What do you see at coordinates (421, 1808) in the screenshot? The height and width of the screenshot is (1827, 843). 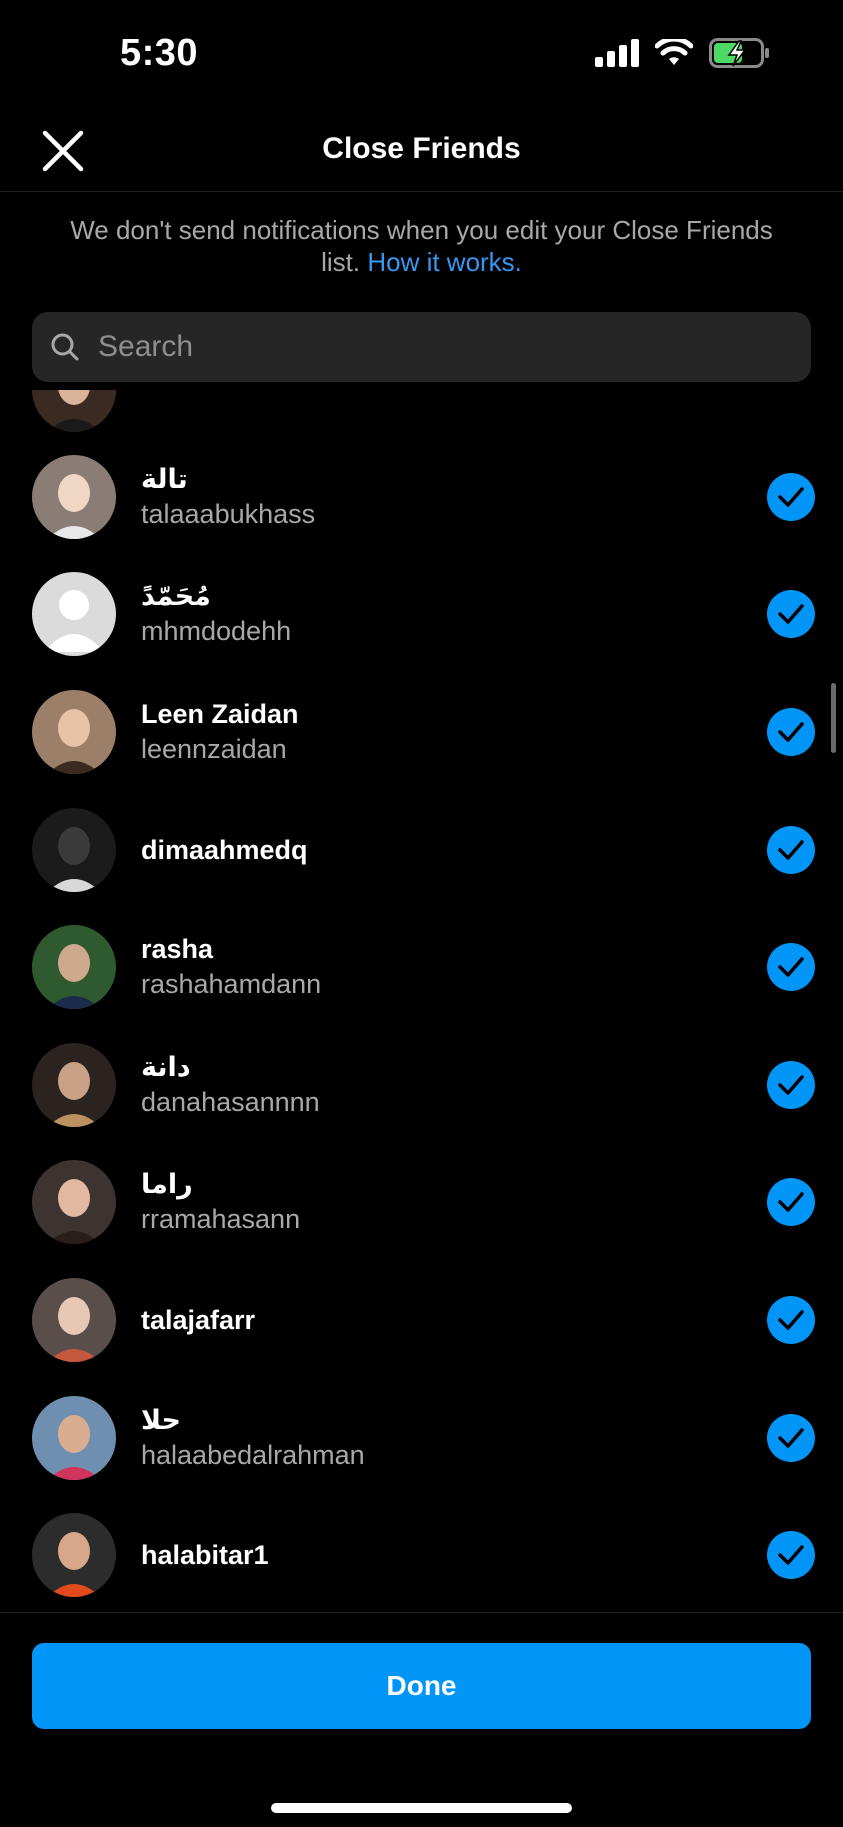 I see `home-indicator` at bounding box center [421, 1808].